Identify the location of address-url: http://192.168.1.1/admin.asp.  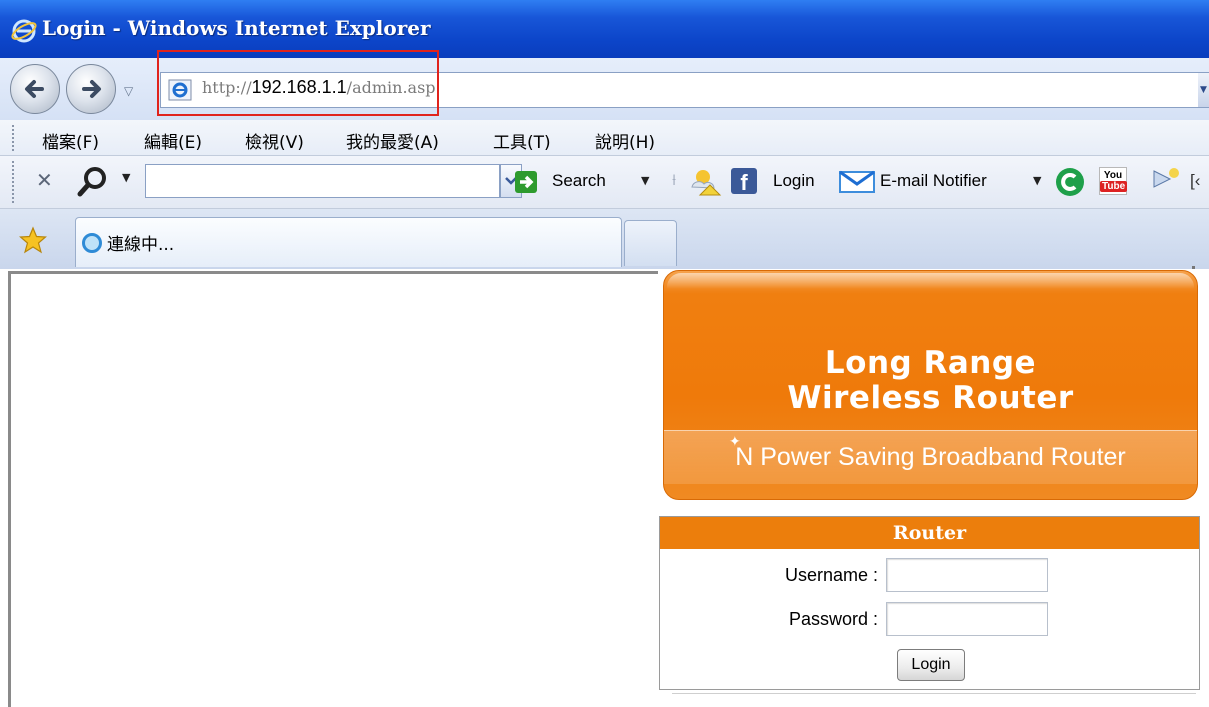
(319, 87).